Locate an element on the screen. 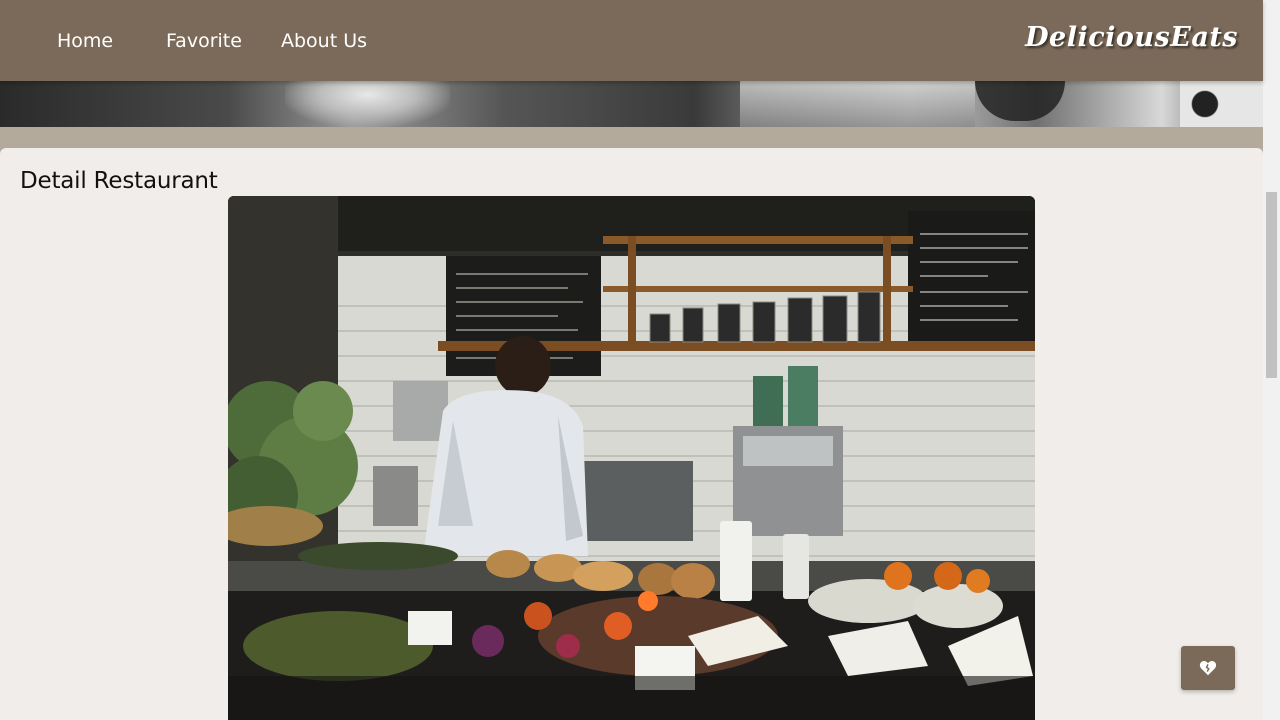  brand-logo: DeliciousEats is located at coordinates (1131, 37).